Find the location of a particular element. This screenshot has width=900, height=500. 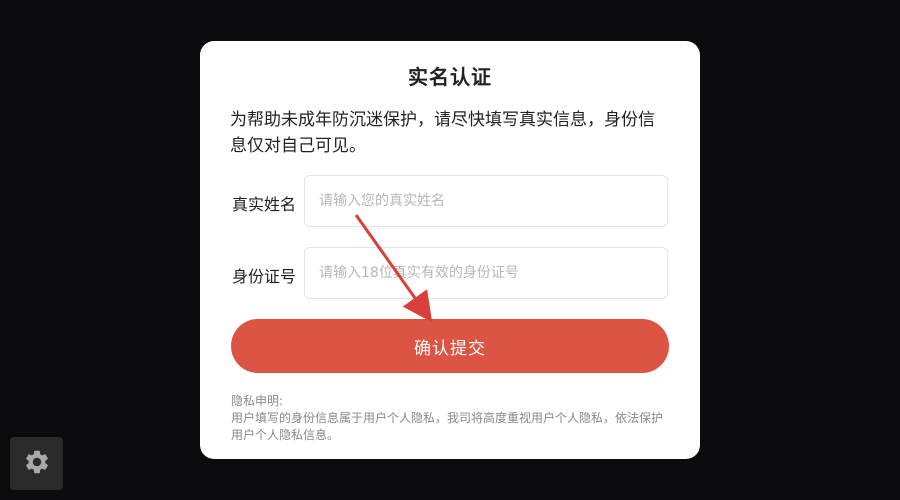

id-label: 身份证号 is located at coordinates (264, 276).